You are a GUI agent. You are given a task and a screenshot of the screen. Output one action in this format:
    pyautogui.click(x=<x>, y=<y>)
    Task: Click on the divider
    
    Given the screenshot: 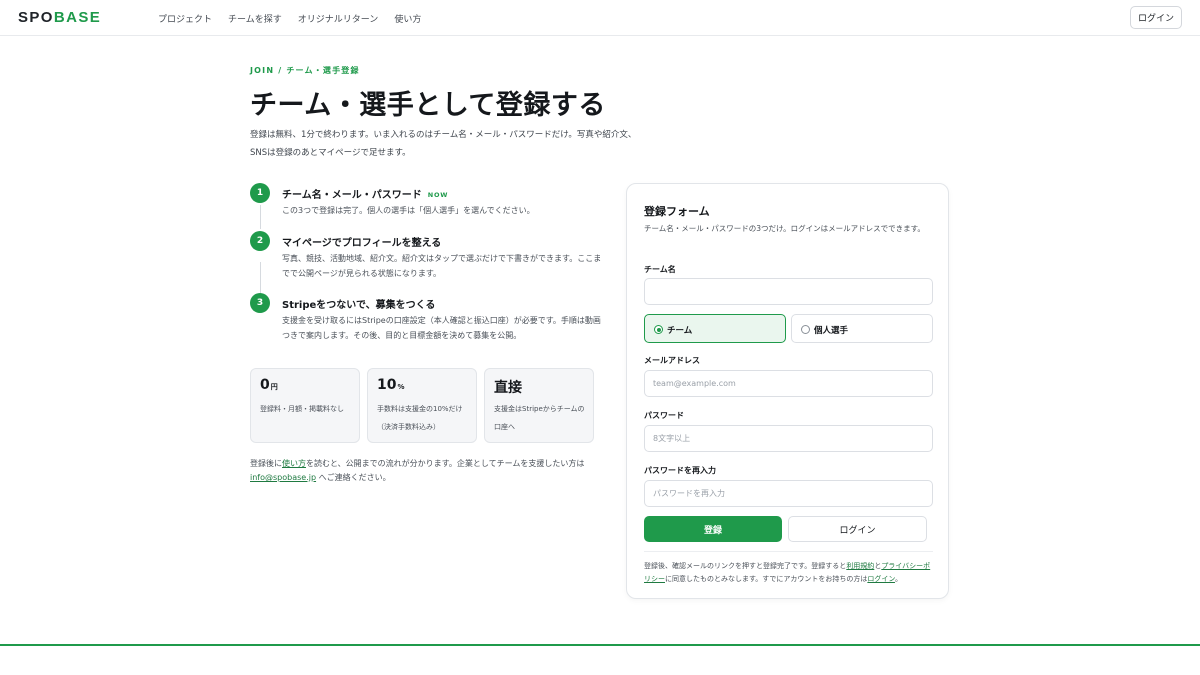 What is the action you would take?
    pyautogui.click(x=788, y=551)
    